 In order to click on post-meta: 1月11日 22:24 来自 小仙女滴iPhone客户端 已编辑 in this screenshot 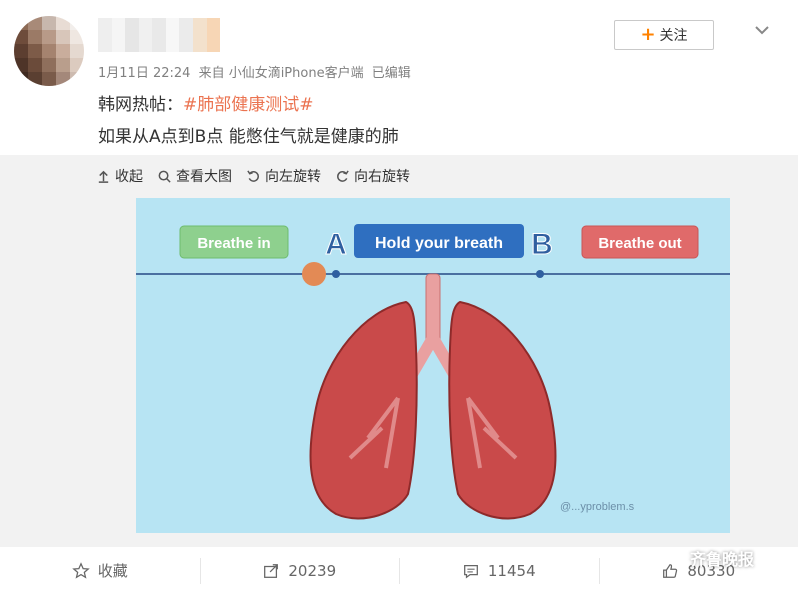, I will do `click(256, 71)`.